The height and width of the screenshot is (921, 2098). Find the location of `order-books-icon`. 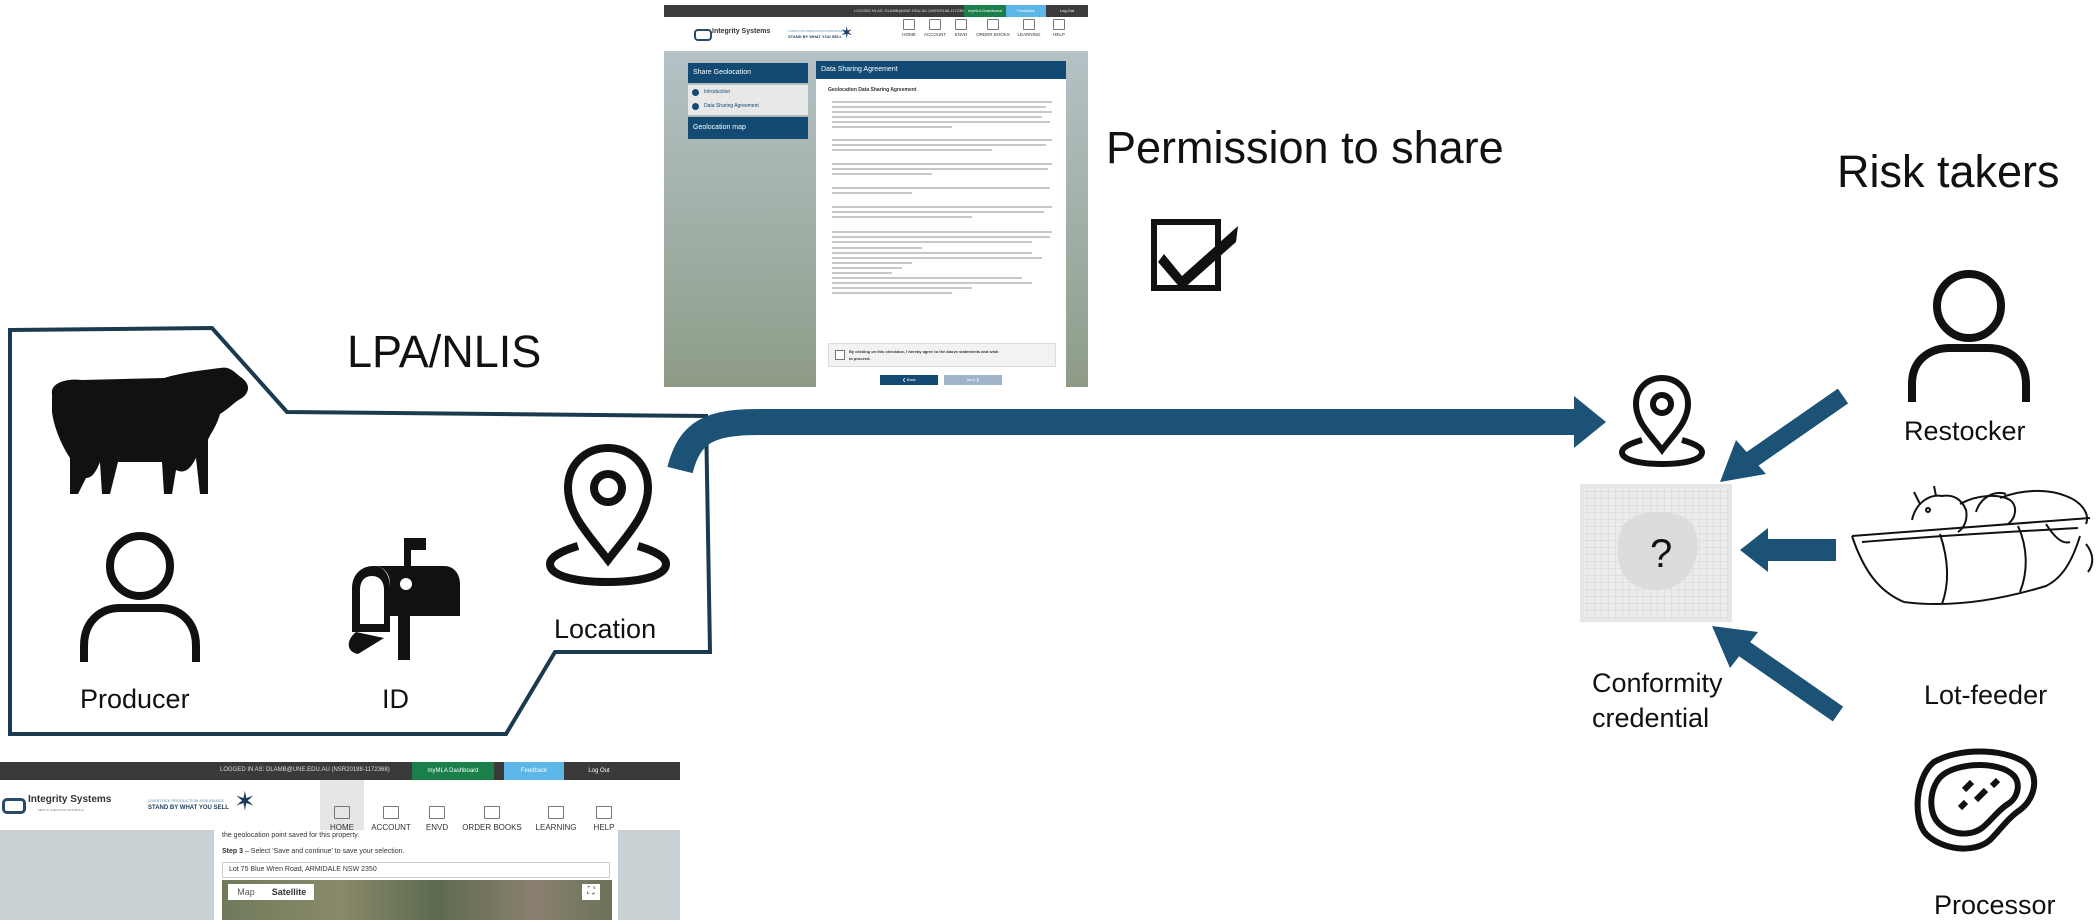

order-books-icon is located at coordinates (993, 24).